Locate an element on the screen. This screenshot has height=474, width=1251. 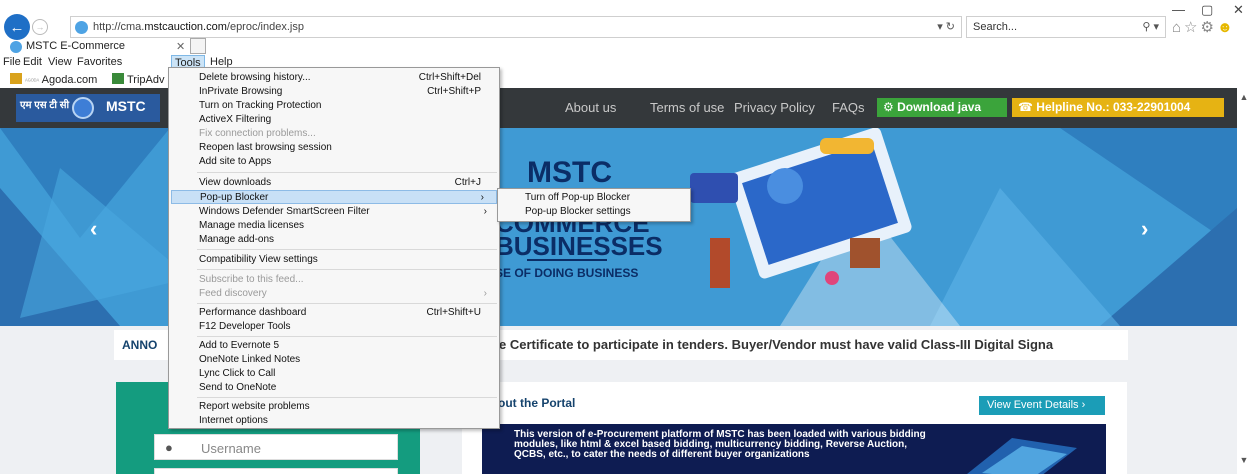
new-tab-button is located at coordinates (198, 46).